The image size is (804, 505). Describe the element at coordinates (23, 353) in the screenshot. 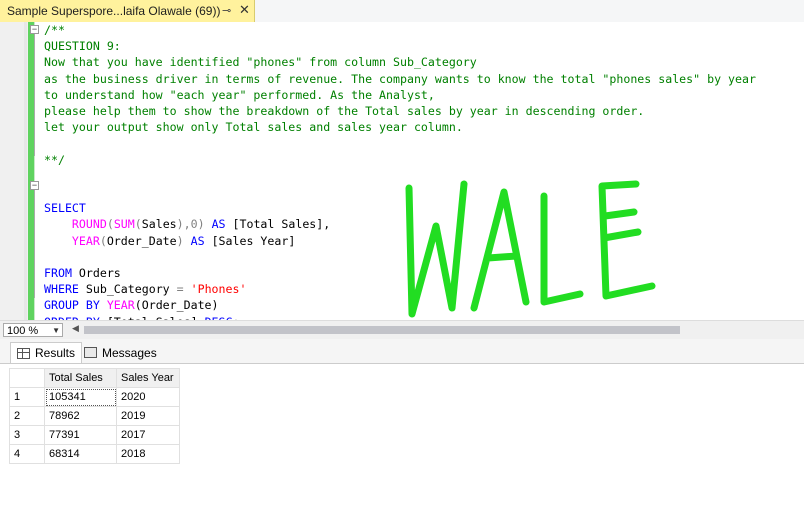

I see `grid-icon` at that location.